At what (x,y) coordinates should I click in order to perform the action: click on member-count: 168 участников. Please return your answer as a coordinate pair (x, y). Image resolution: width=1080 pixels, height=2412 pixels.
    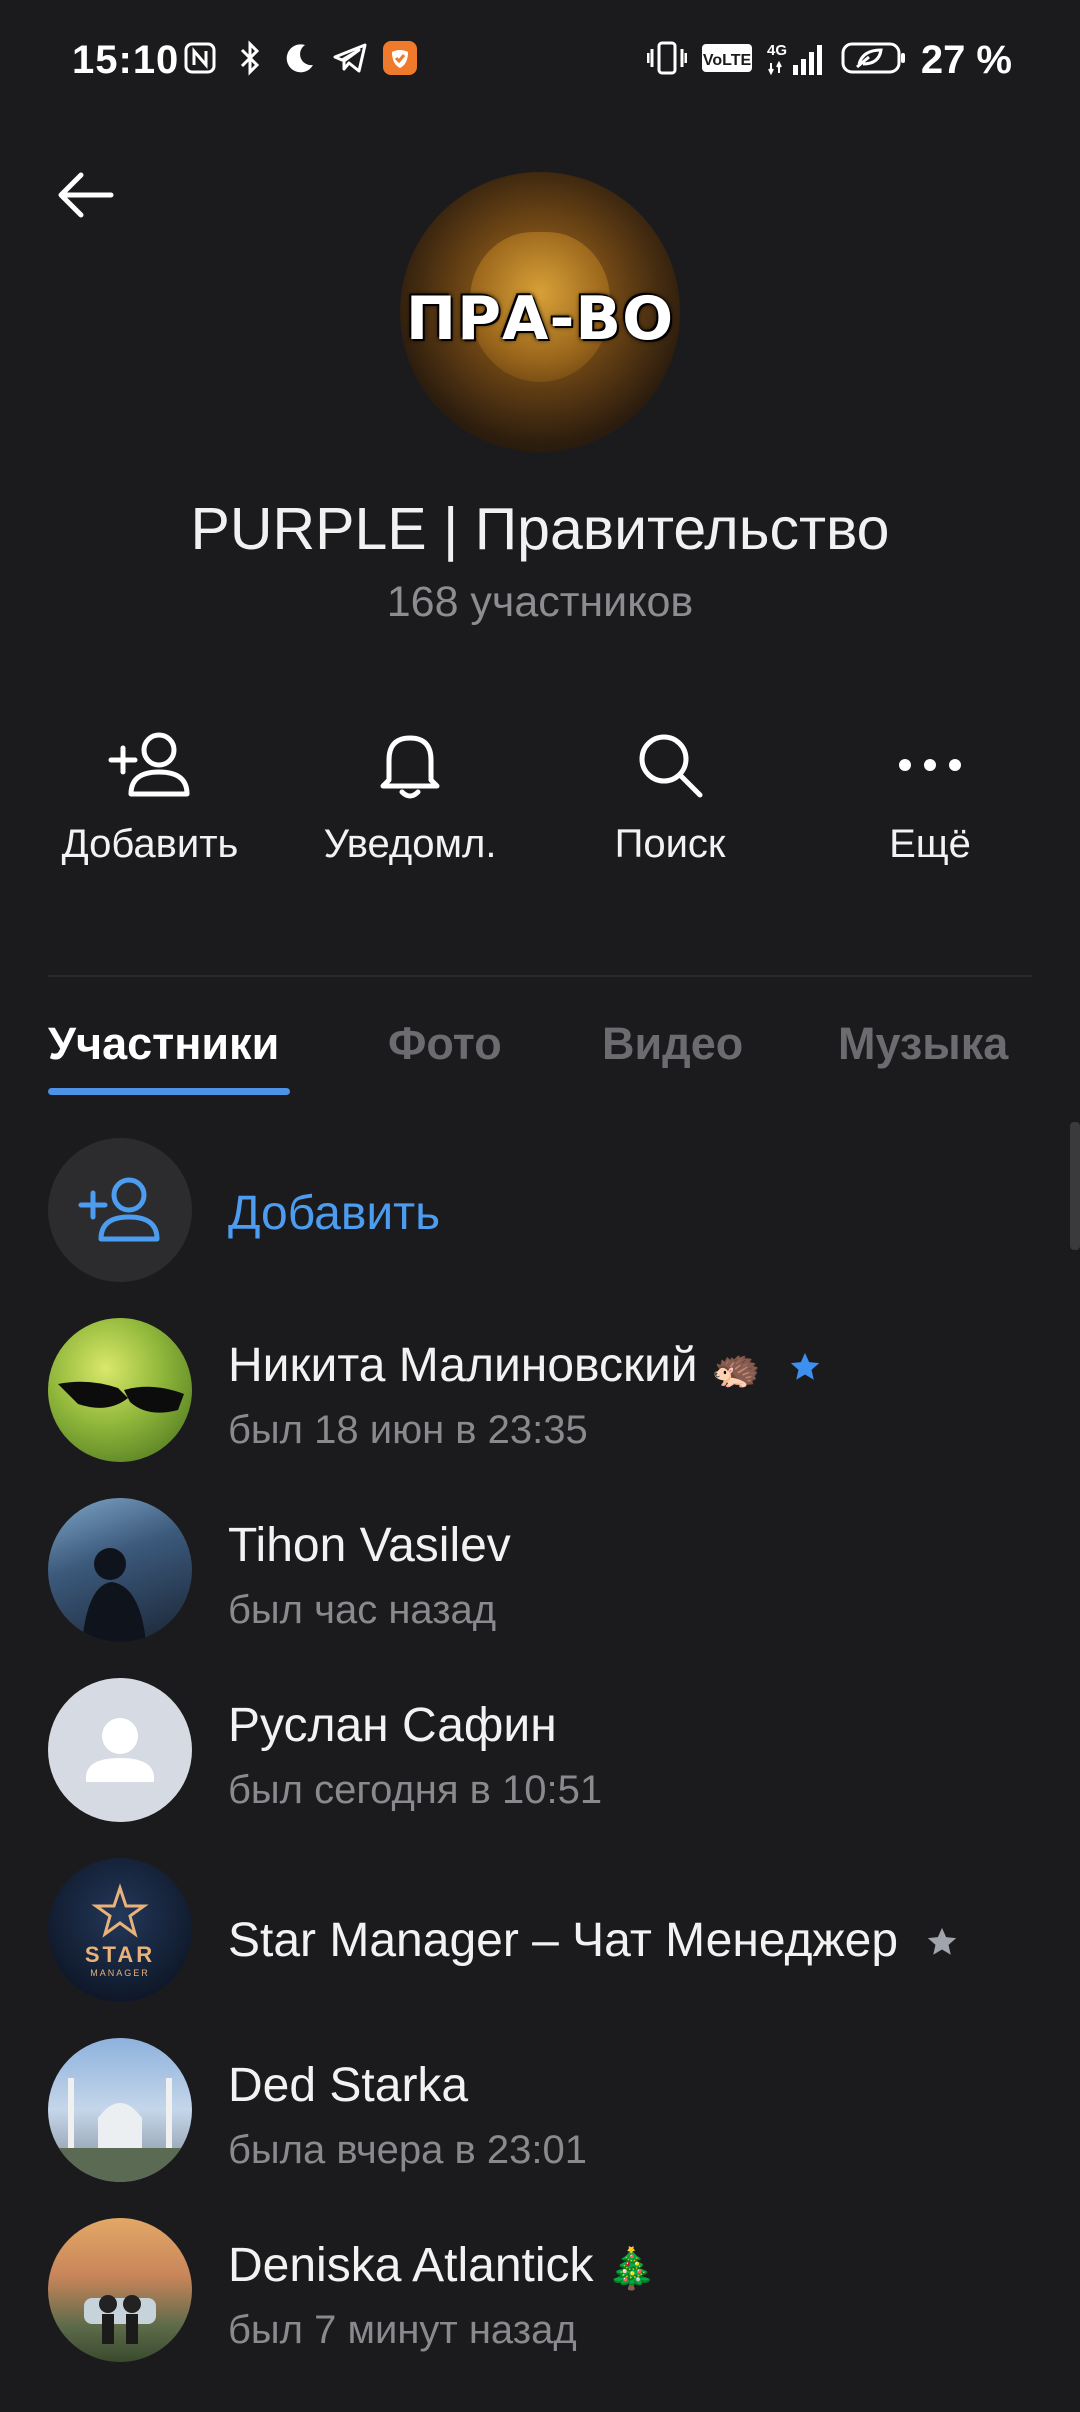
    Looking at the image, I should click on (540, 602).